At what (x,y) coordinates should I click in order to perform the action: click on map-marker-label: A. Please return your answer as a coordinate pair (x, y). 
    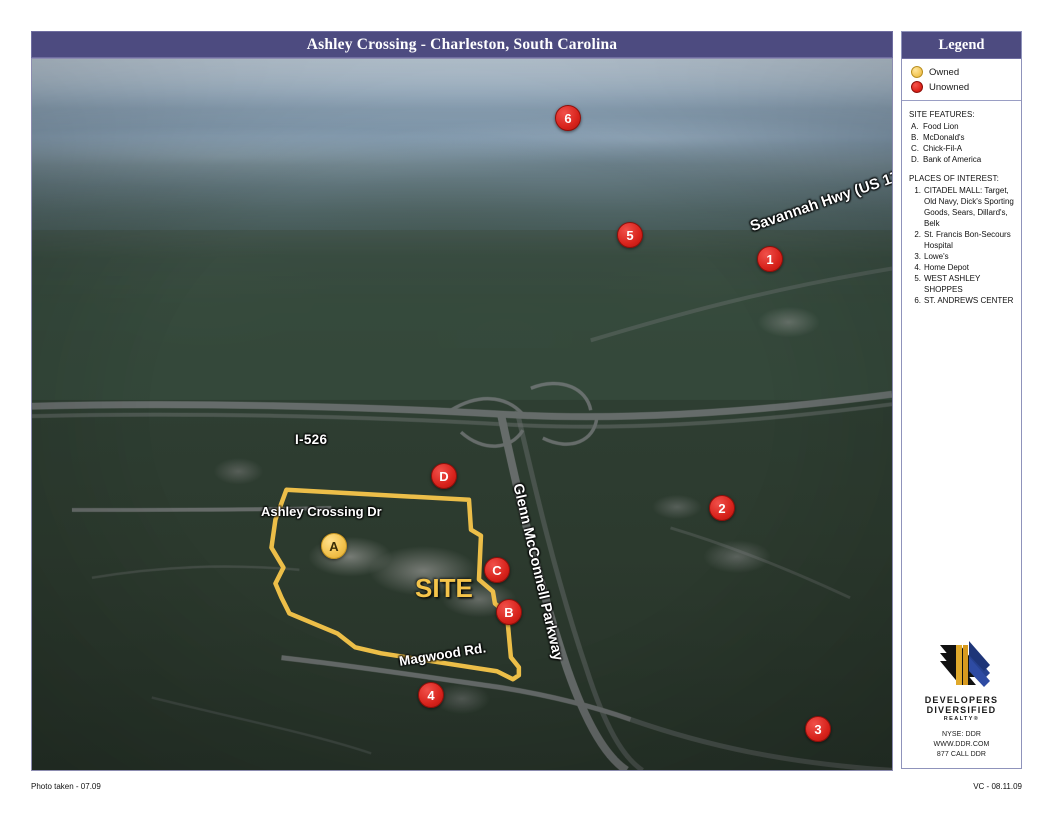
    Looking at the image, I should click on (334, 546).